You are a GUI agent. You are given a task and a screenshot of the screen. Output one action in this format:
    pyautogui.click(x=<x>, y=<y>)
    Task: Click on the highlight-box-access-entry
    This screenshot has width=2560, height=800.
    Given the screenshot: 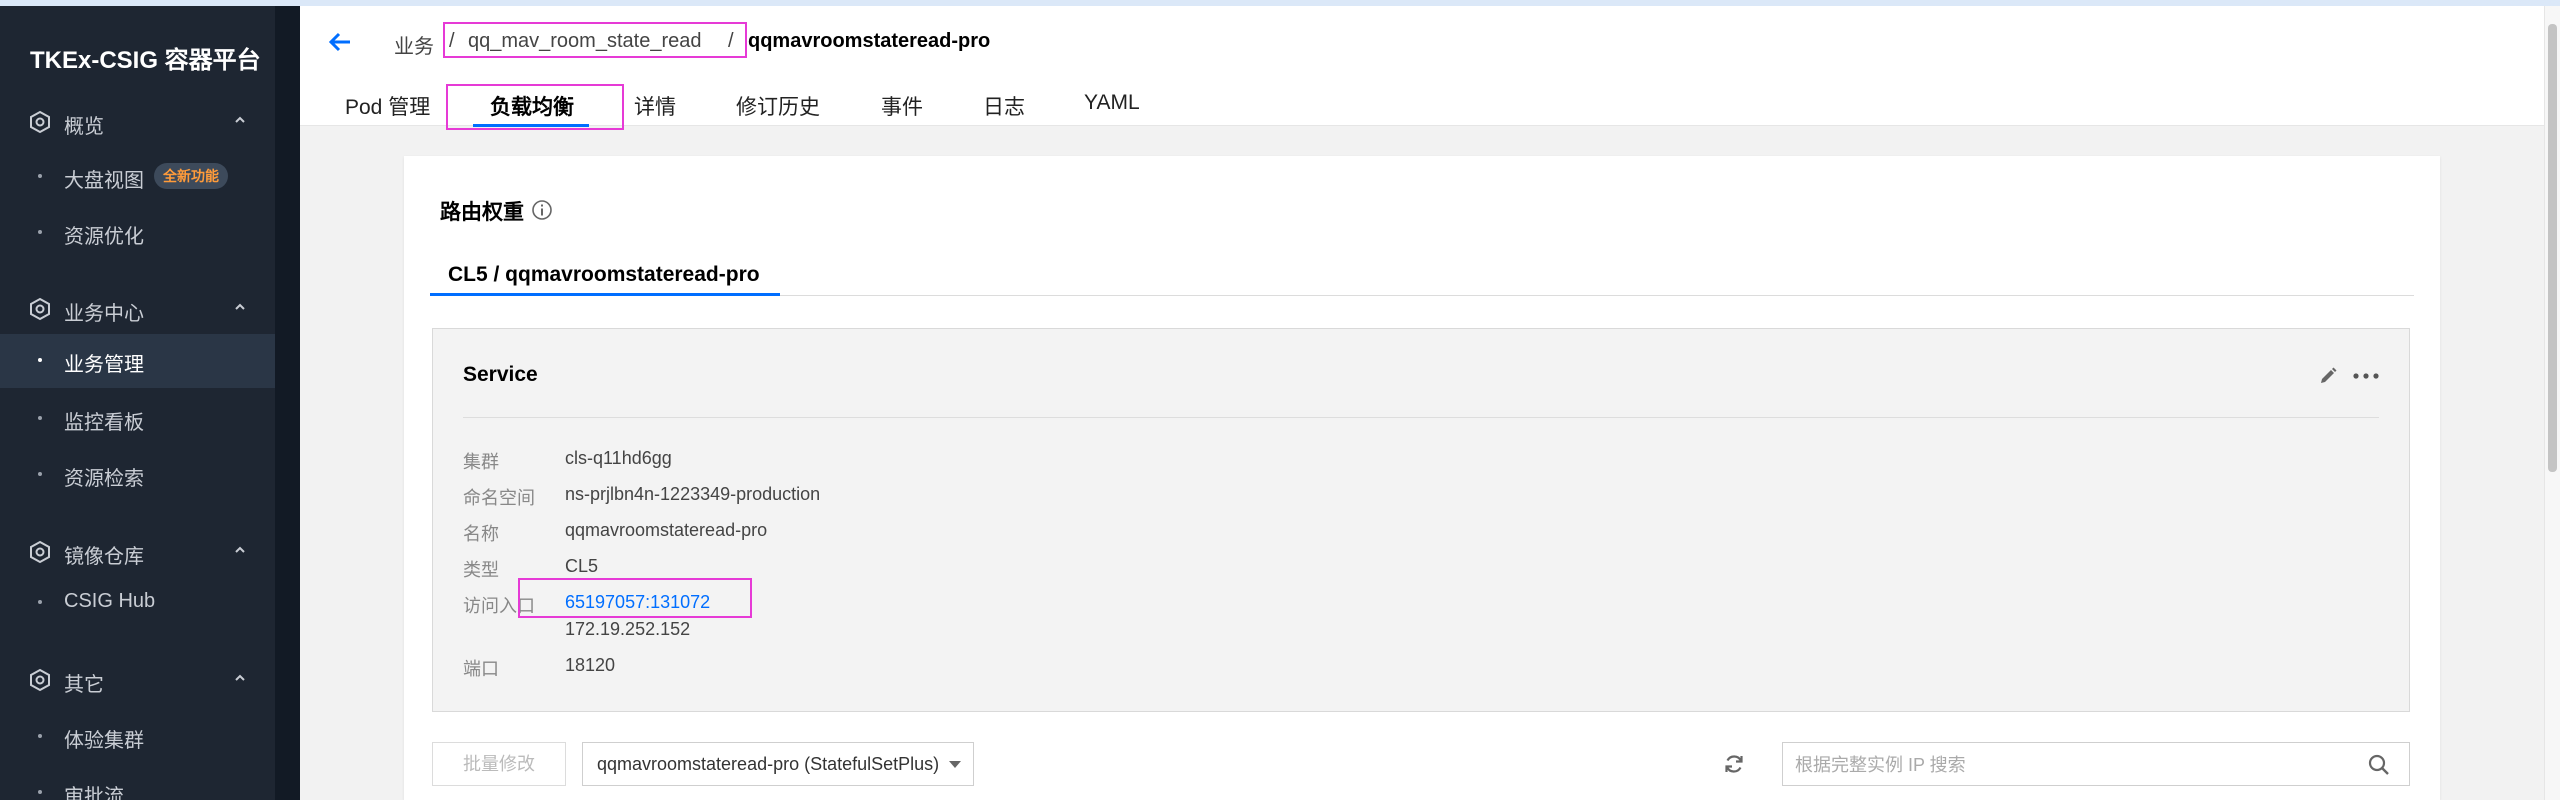 What is the action you would take?
    pyautogui.click(x=635, y=598)
    